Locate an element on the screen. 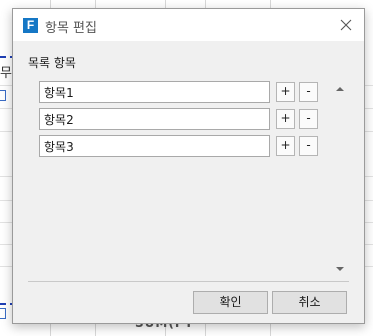 The image size is (373, 336). cancel-button: 취소 is located at coordinates (309, 302).